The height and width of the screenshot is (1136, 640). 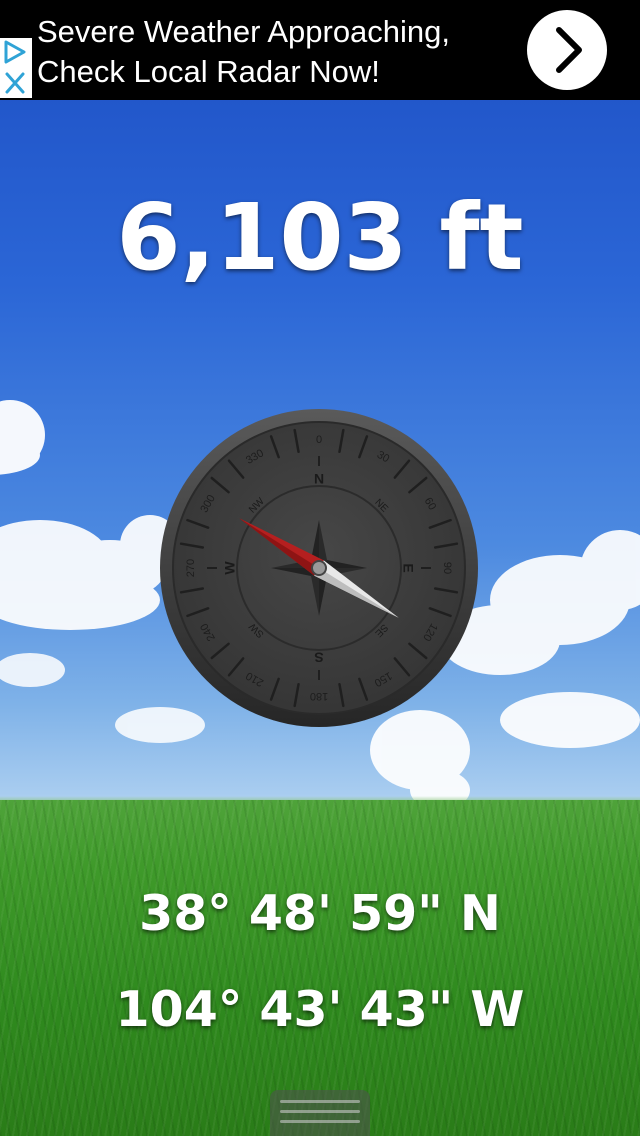 I want to click on drawer-handle-icon, so click(x=320, y=1113).